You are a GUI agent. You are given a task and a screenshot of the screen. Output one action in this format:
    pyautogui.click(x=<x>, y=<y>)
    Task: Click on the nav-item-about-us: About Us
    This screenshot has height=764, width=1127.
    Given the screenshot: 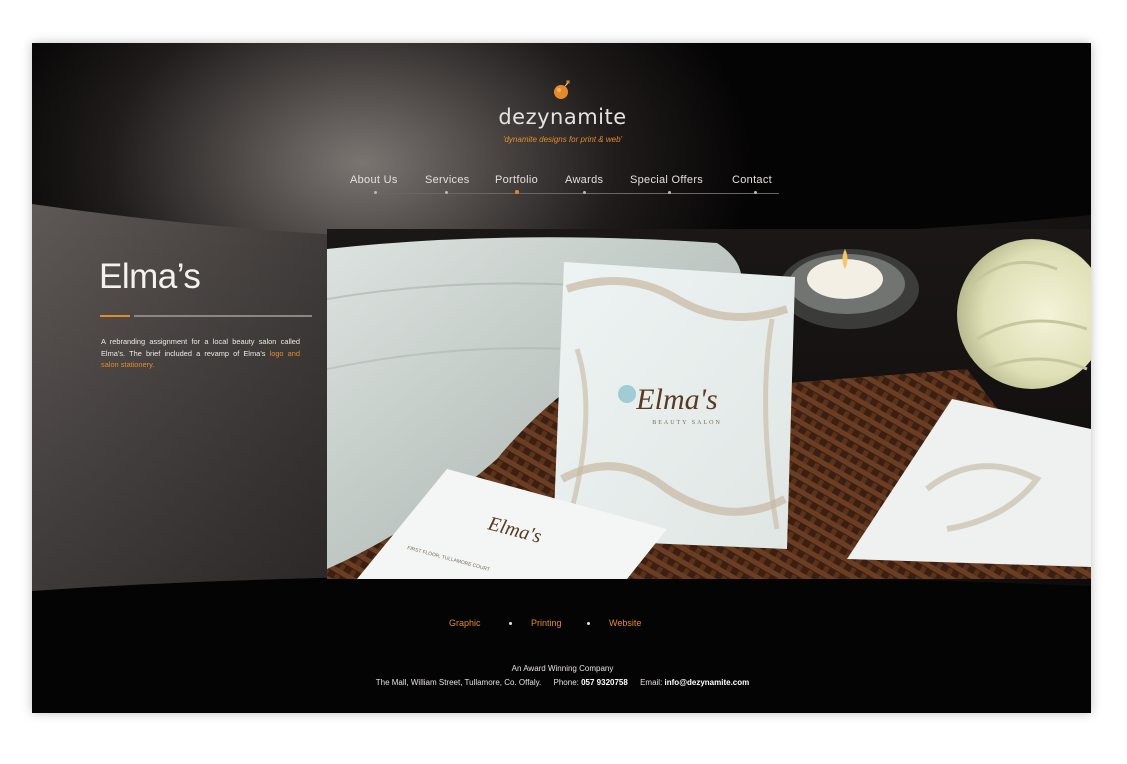 What is the action you would take?
    pyautogui.click(x=374, y=180)
    